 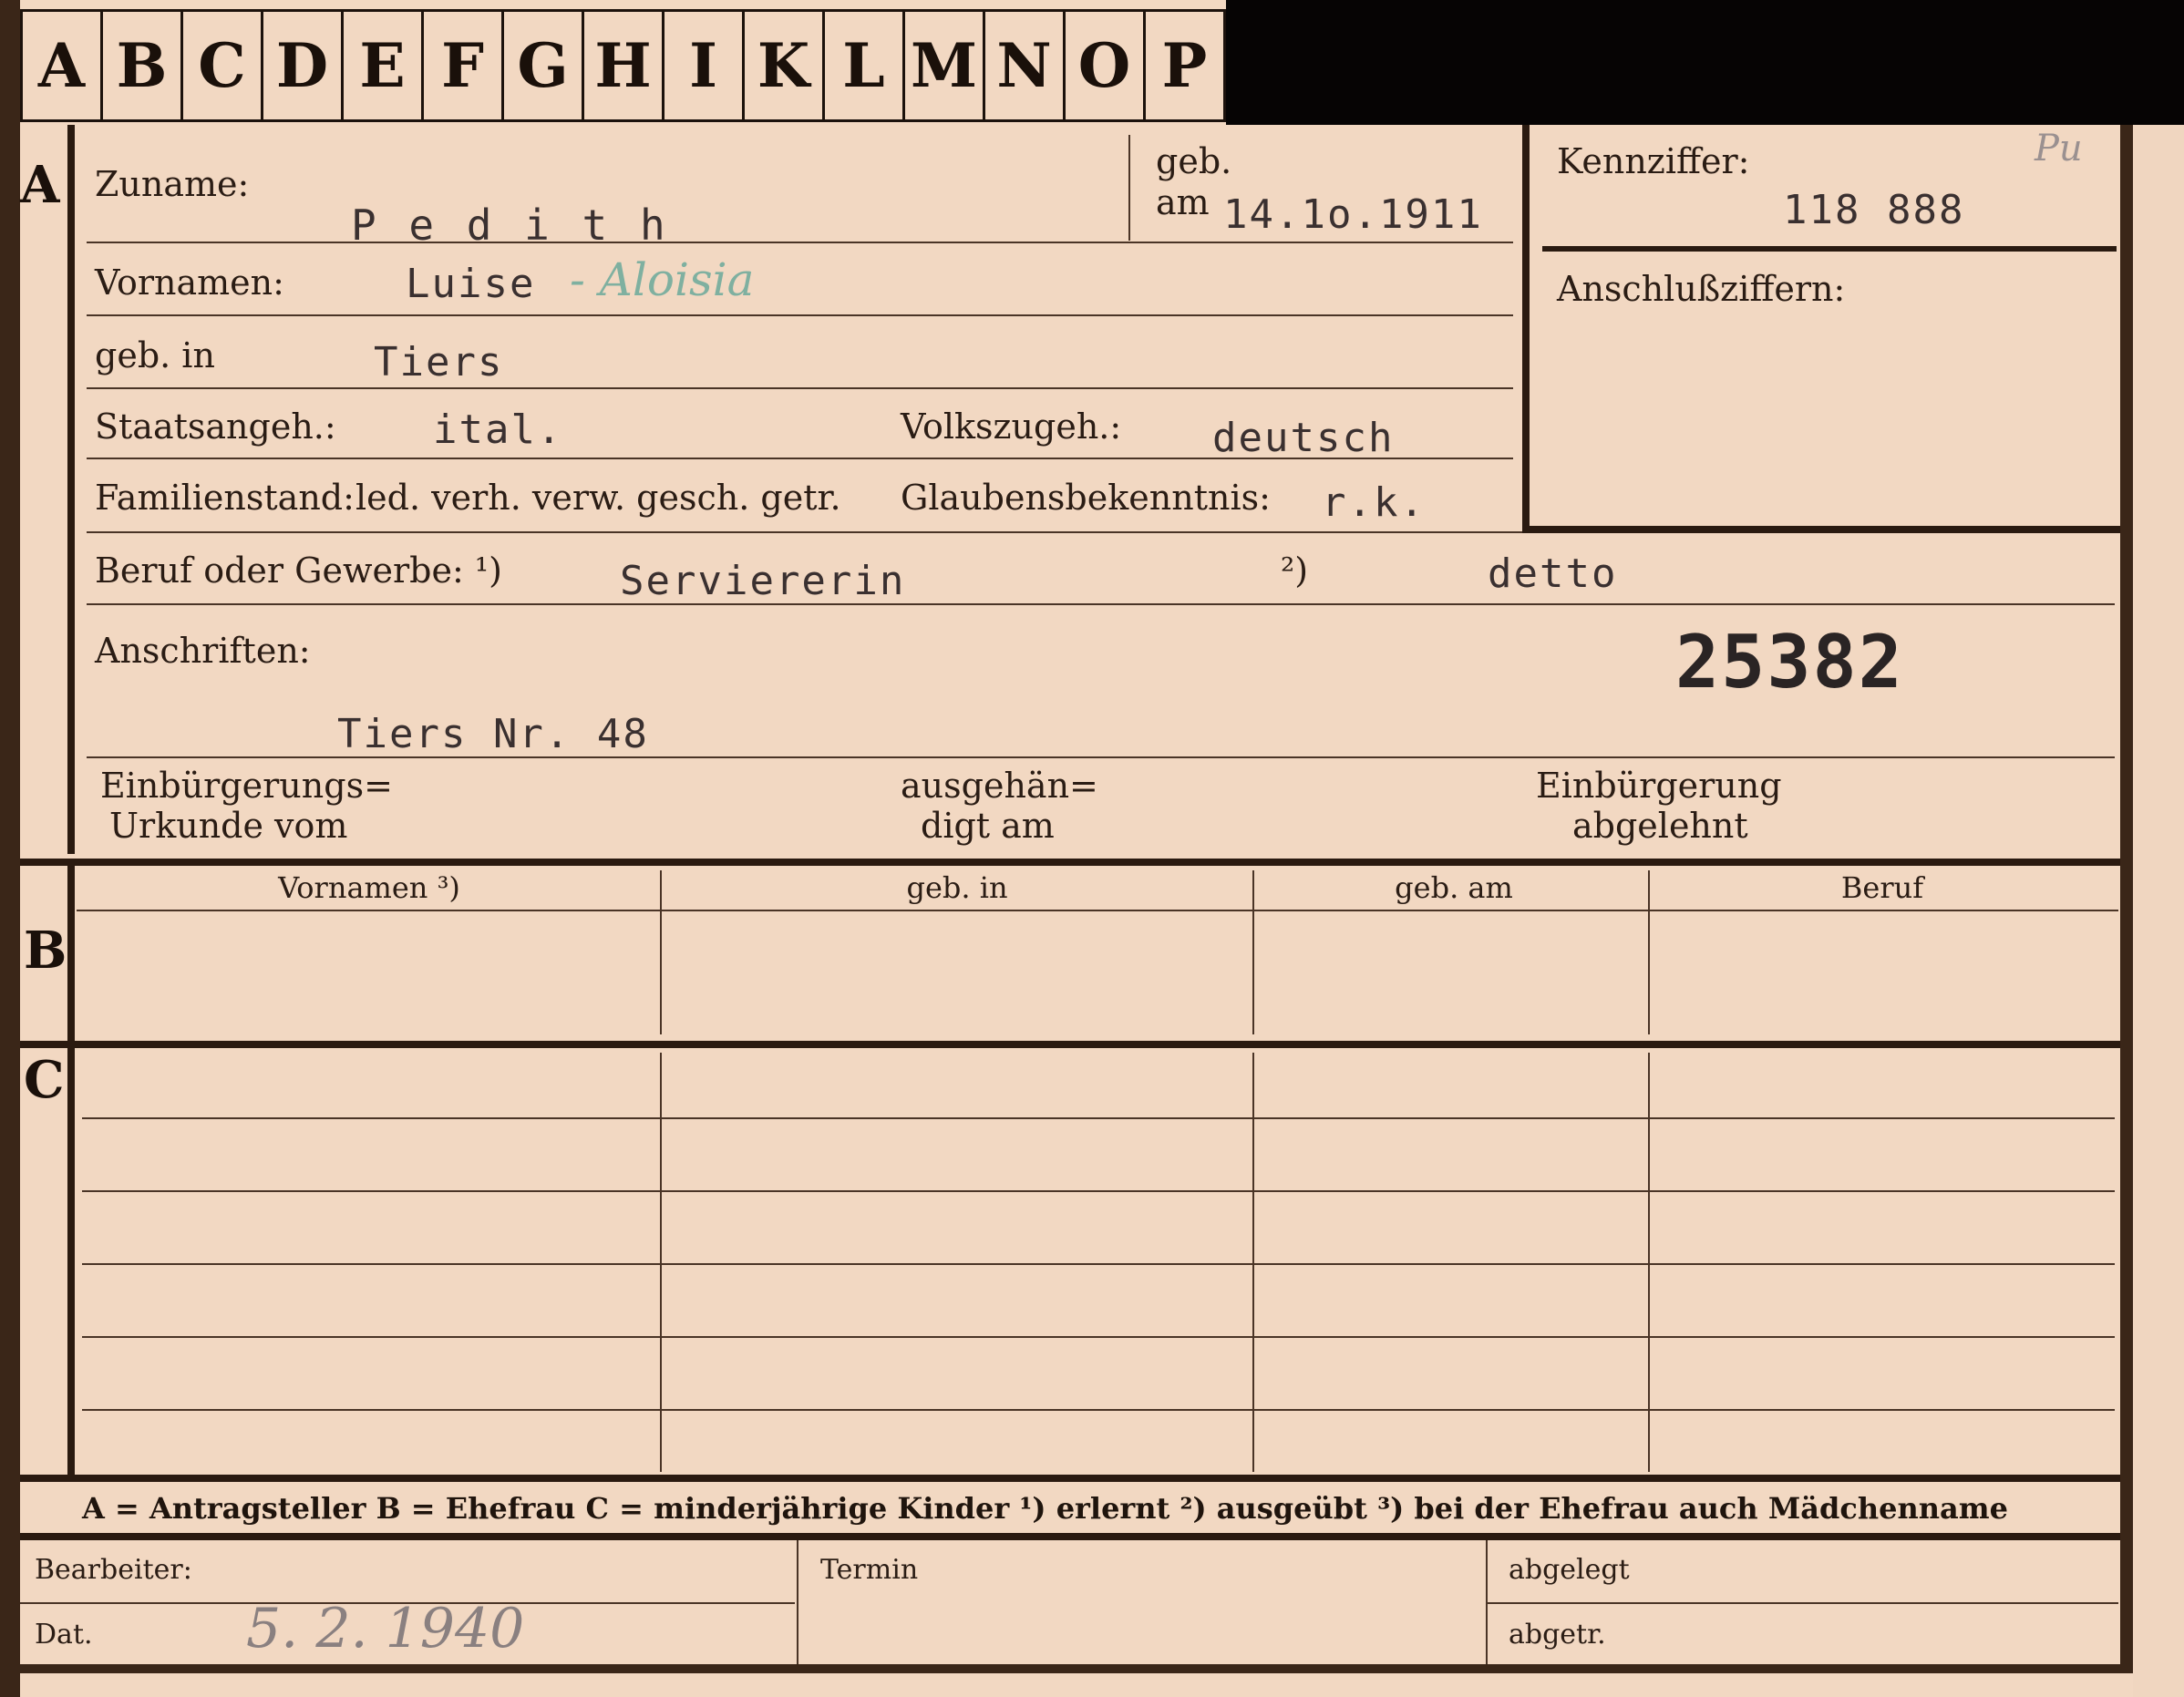 I want to click on section-b-left-border, so click(x=71, y=954).